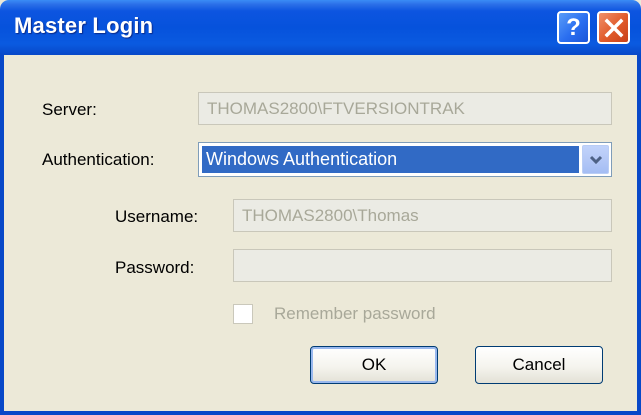 This screenshot has height=415, width=641. I want to click on help-icon: ?, so click(573, 27).